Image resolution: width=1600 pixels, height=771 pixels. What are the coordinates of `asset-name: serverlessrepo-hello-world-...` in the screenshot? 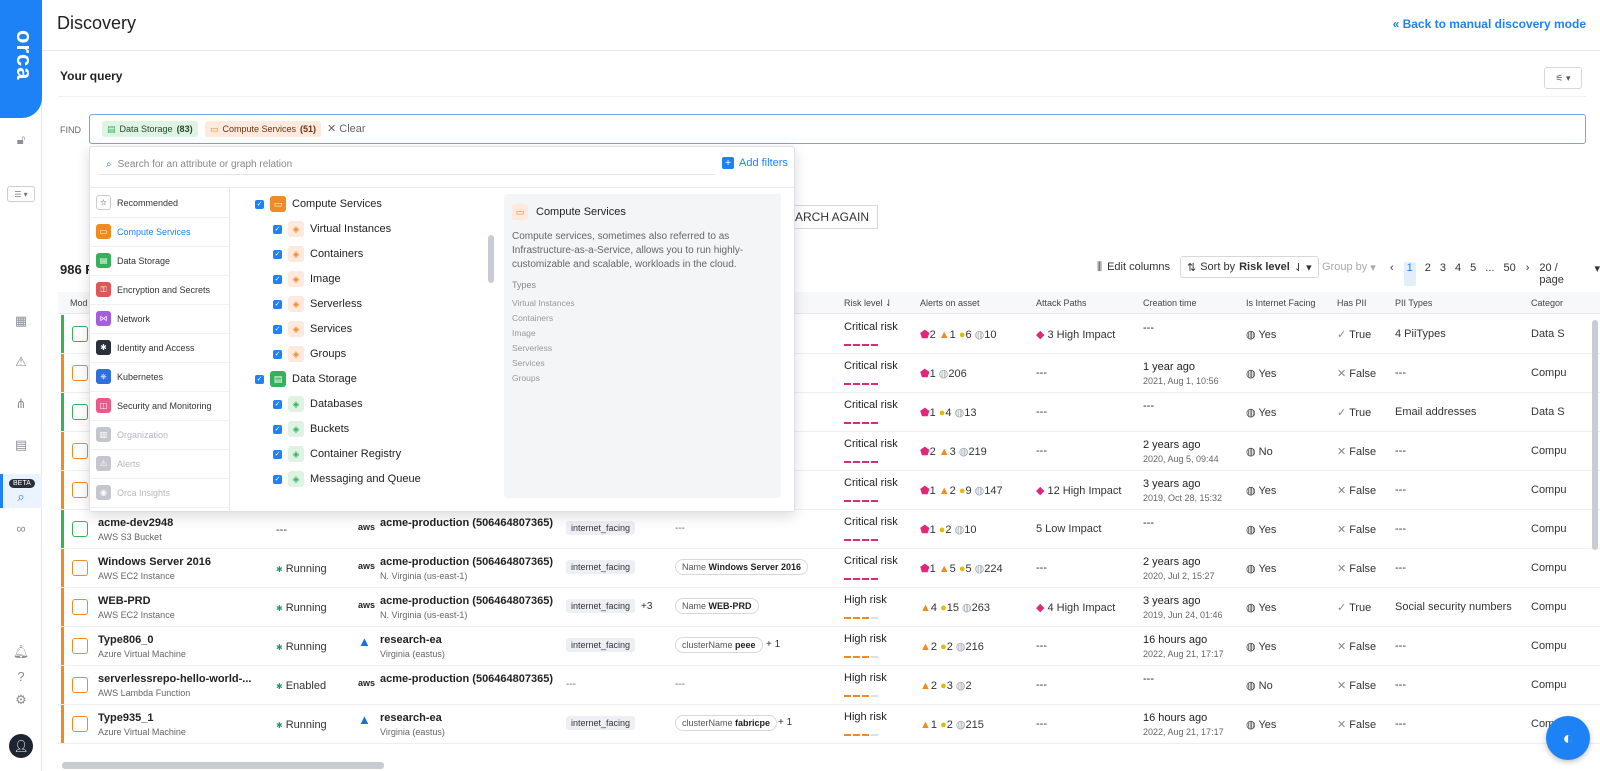 It's located at (174, 679).